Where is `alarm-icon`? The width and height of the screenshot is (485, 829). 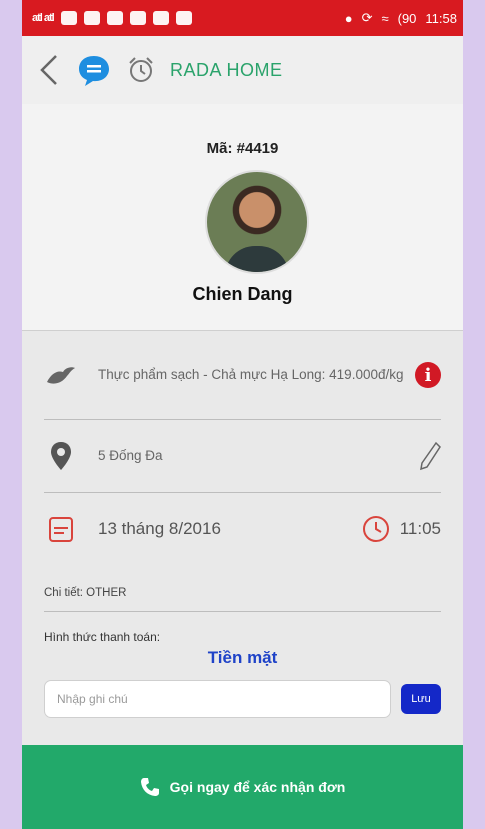 alarm-icon is located at coordinates (141, 70).